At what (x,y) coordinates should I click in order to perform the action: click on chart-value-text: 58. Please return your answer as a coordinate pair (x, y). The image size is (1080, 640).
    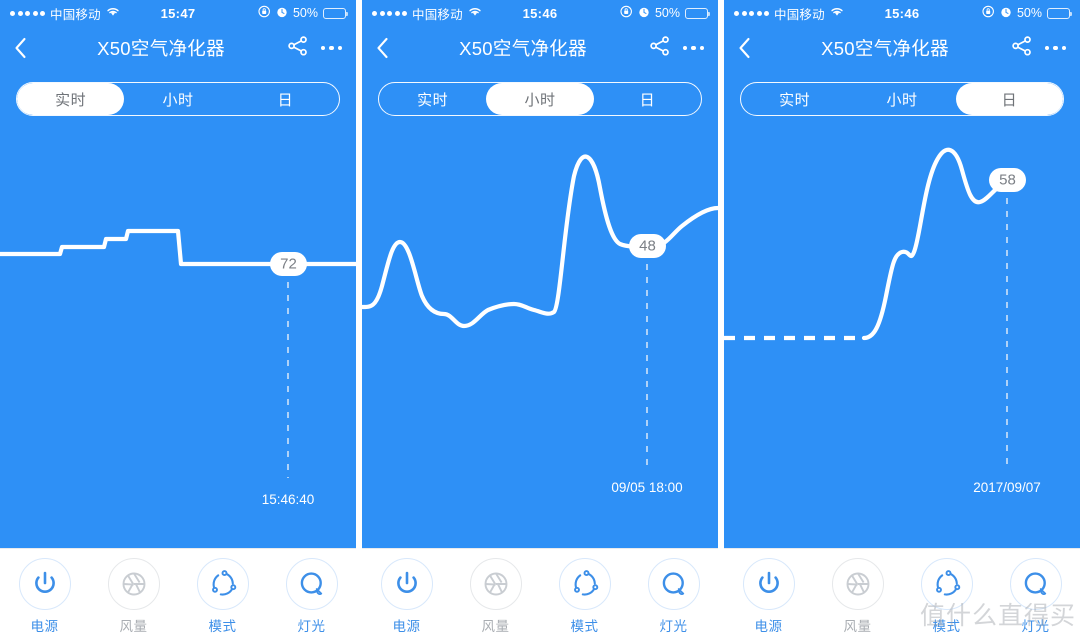
    Looking at the image, I should click on (1007, 180).